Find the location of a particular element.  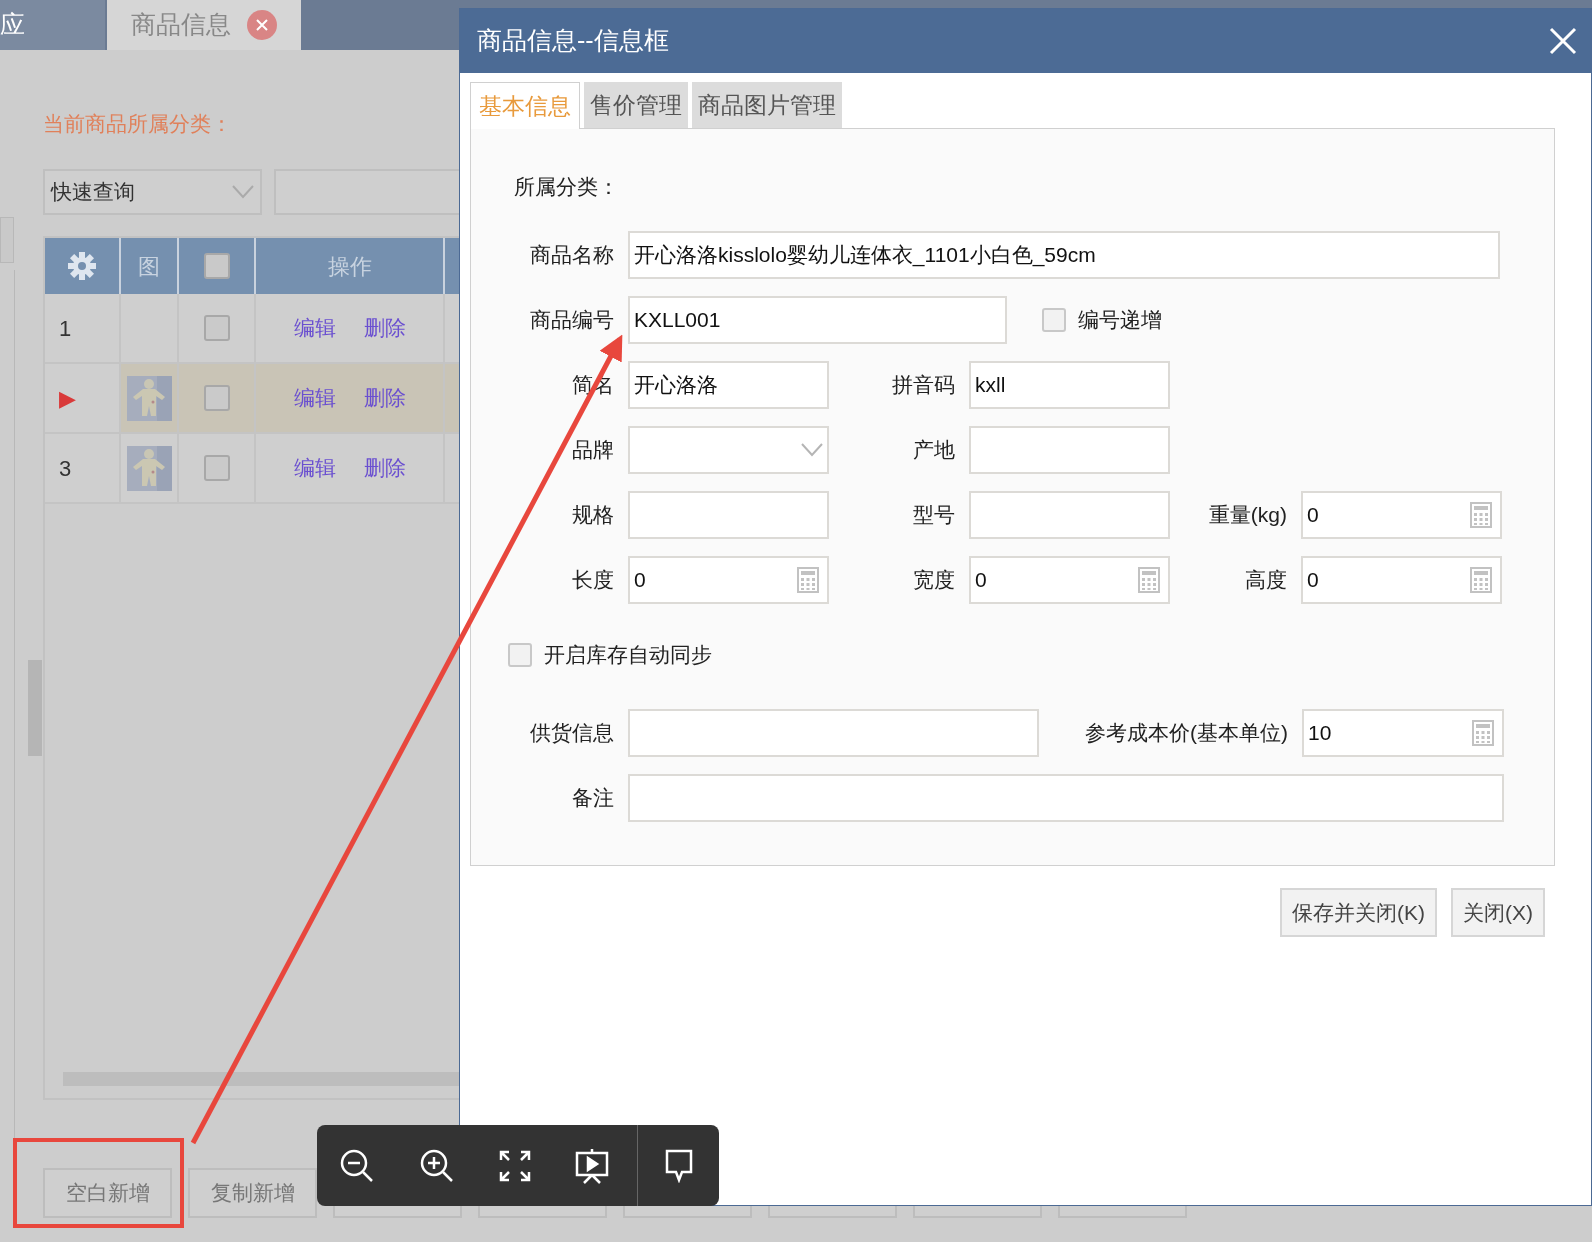

dialog-button: 关闭(X) is located at coordinates (1498, 912).